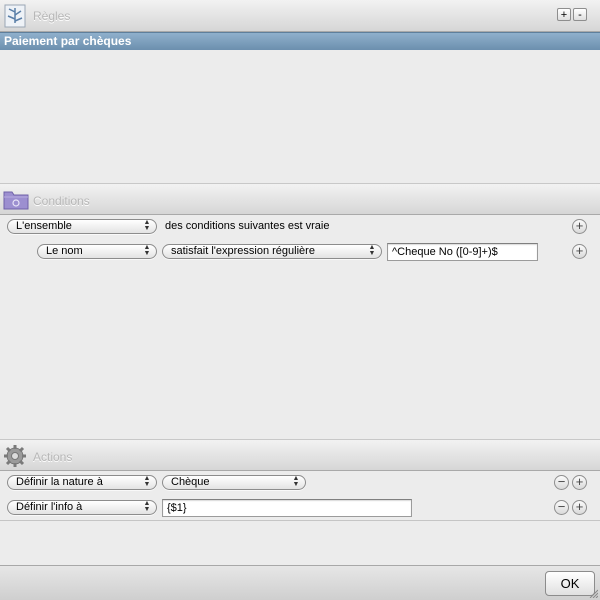  I want to click on action-type-popup: Définir l'info à ▲ ▼, so click(82, 507).